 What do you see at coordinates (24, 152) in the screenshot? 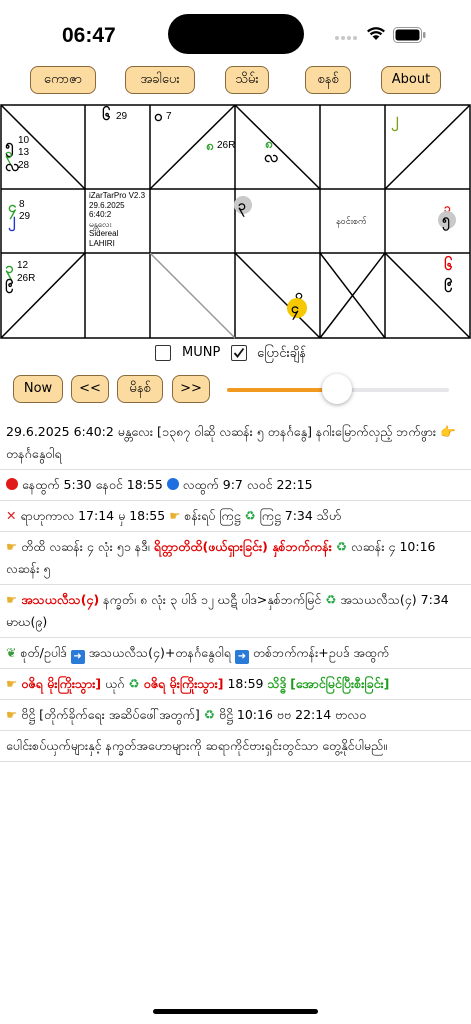
I see `degree-label: 13` at bounding box center [24, 152].